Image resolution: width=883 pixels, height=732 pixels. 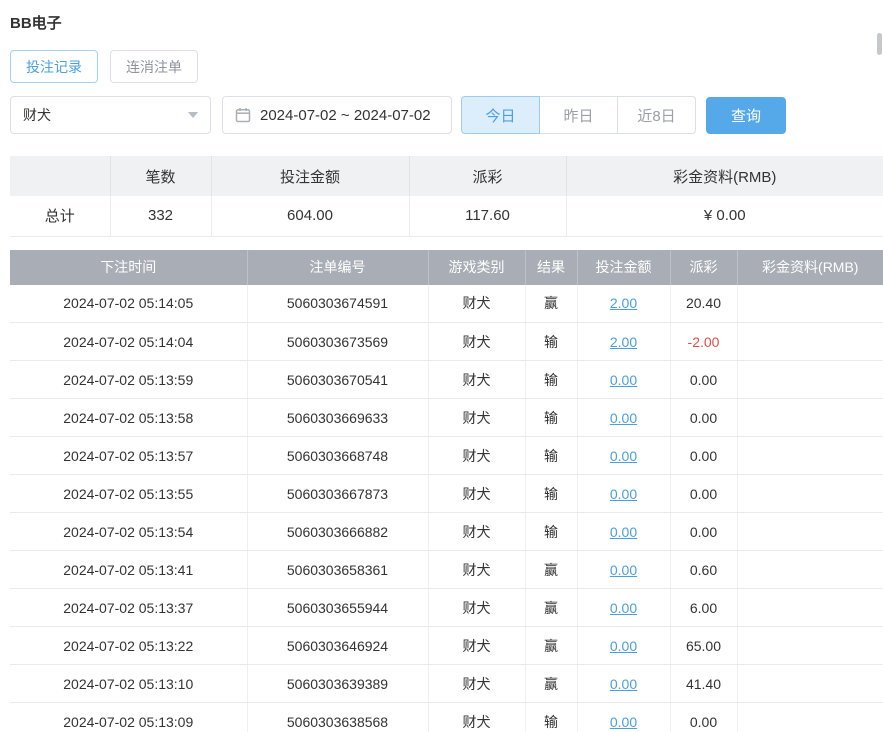 I want to click on summary-total-count: 332, so click(x=161, y=216).